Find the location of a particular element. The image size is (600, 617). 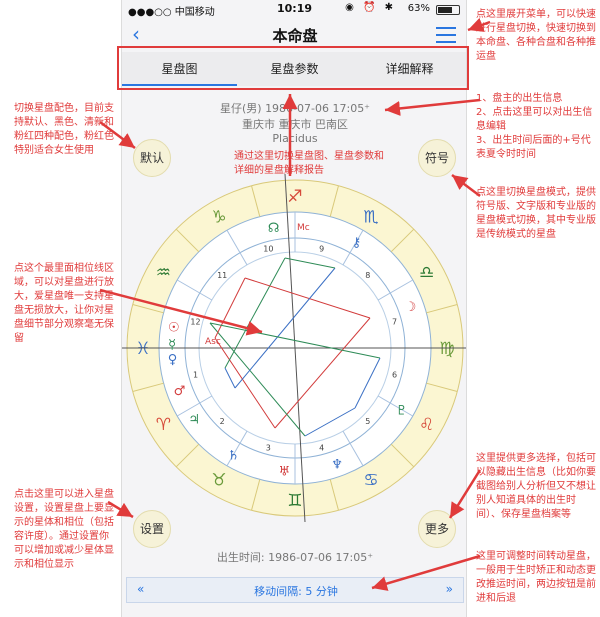

arrow-to-owner-info is located at coordinates (432, 107).